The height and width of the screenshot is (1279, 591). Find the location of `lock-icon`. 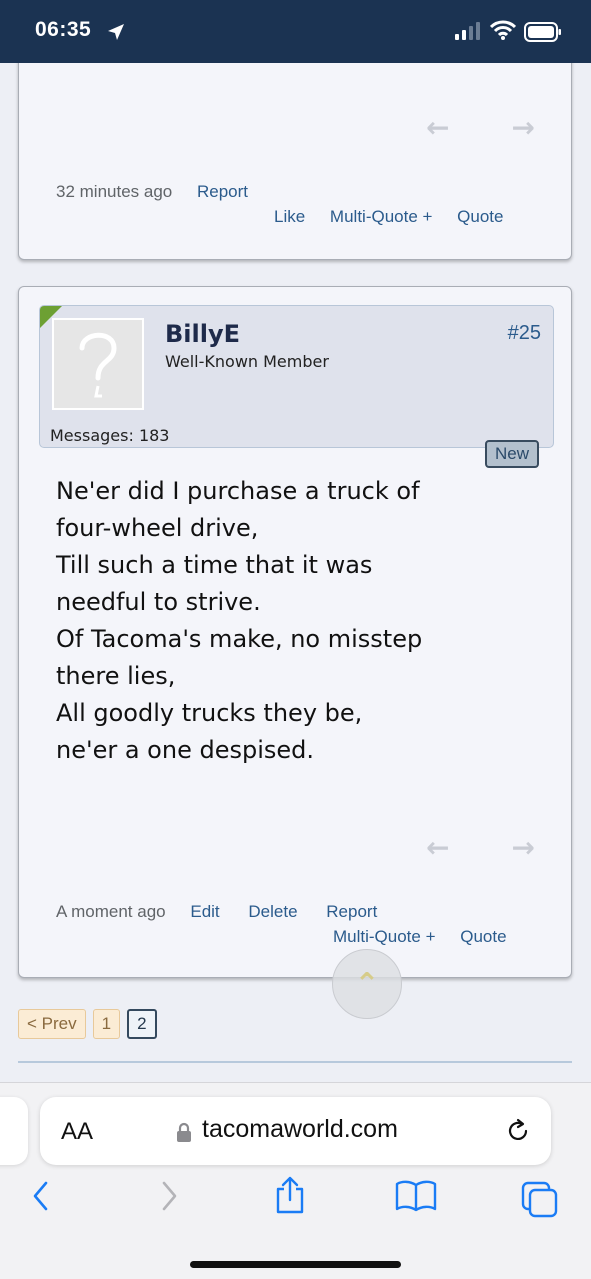

lock-icon is located at coordinates (184, 1132).